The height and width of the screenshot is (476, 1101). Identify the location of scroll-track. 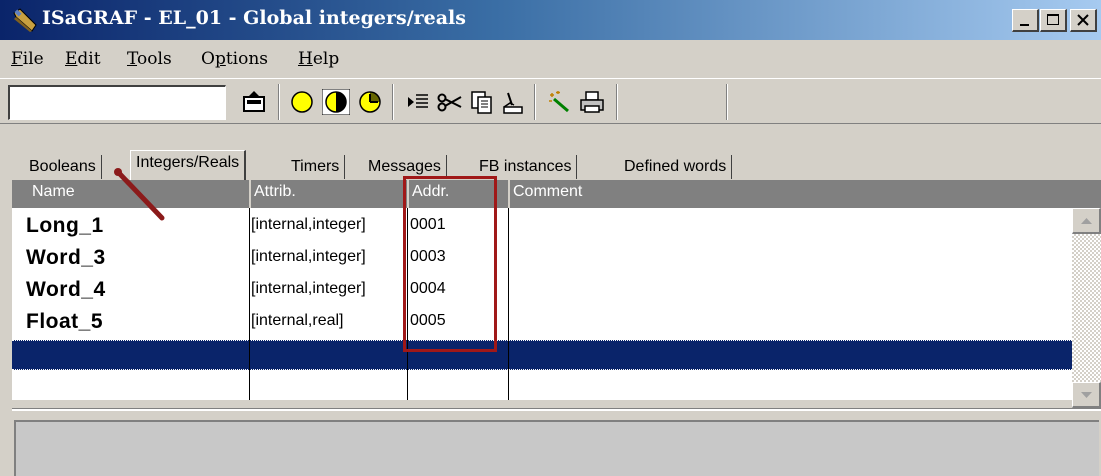
(1086, 308).